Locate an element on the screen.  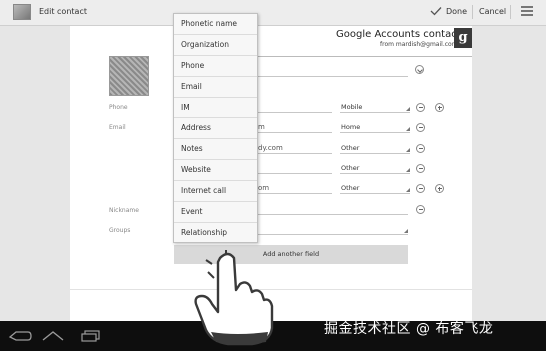
home-icon is located at coordinates (53, 336).